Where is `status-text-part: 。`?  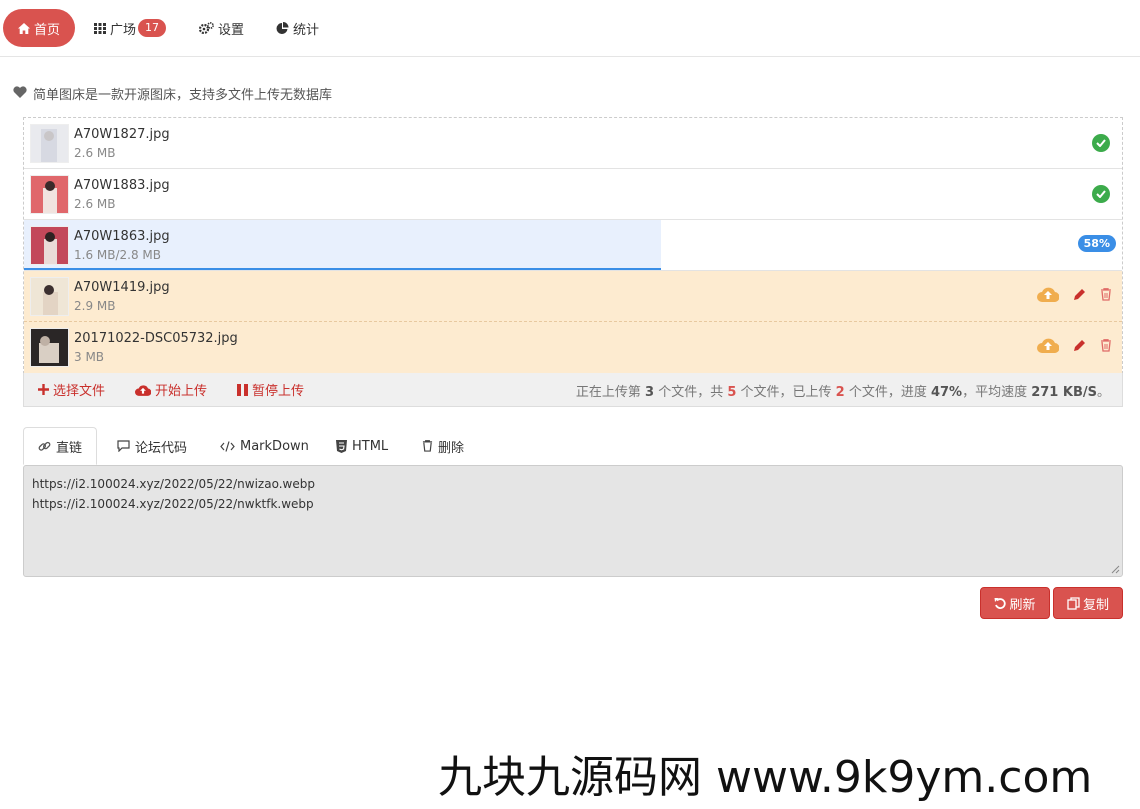 status-text-part: 。 is located at coordinates (1103, 392).